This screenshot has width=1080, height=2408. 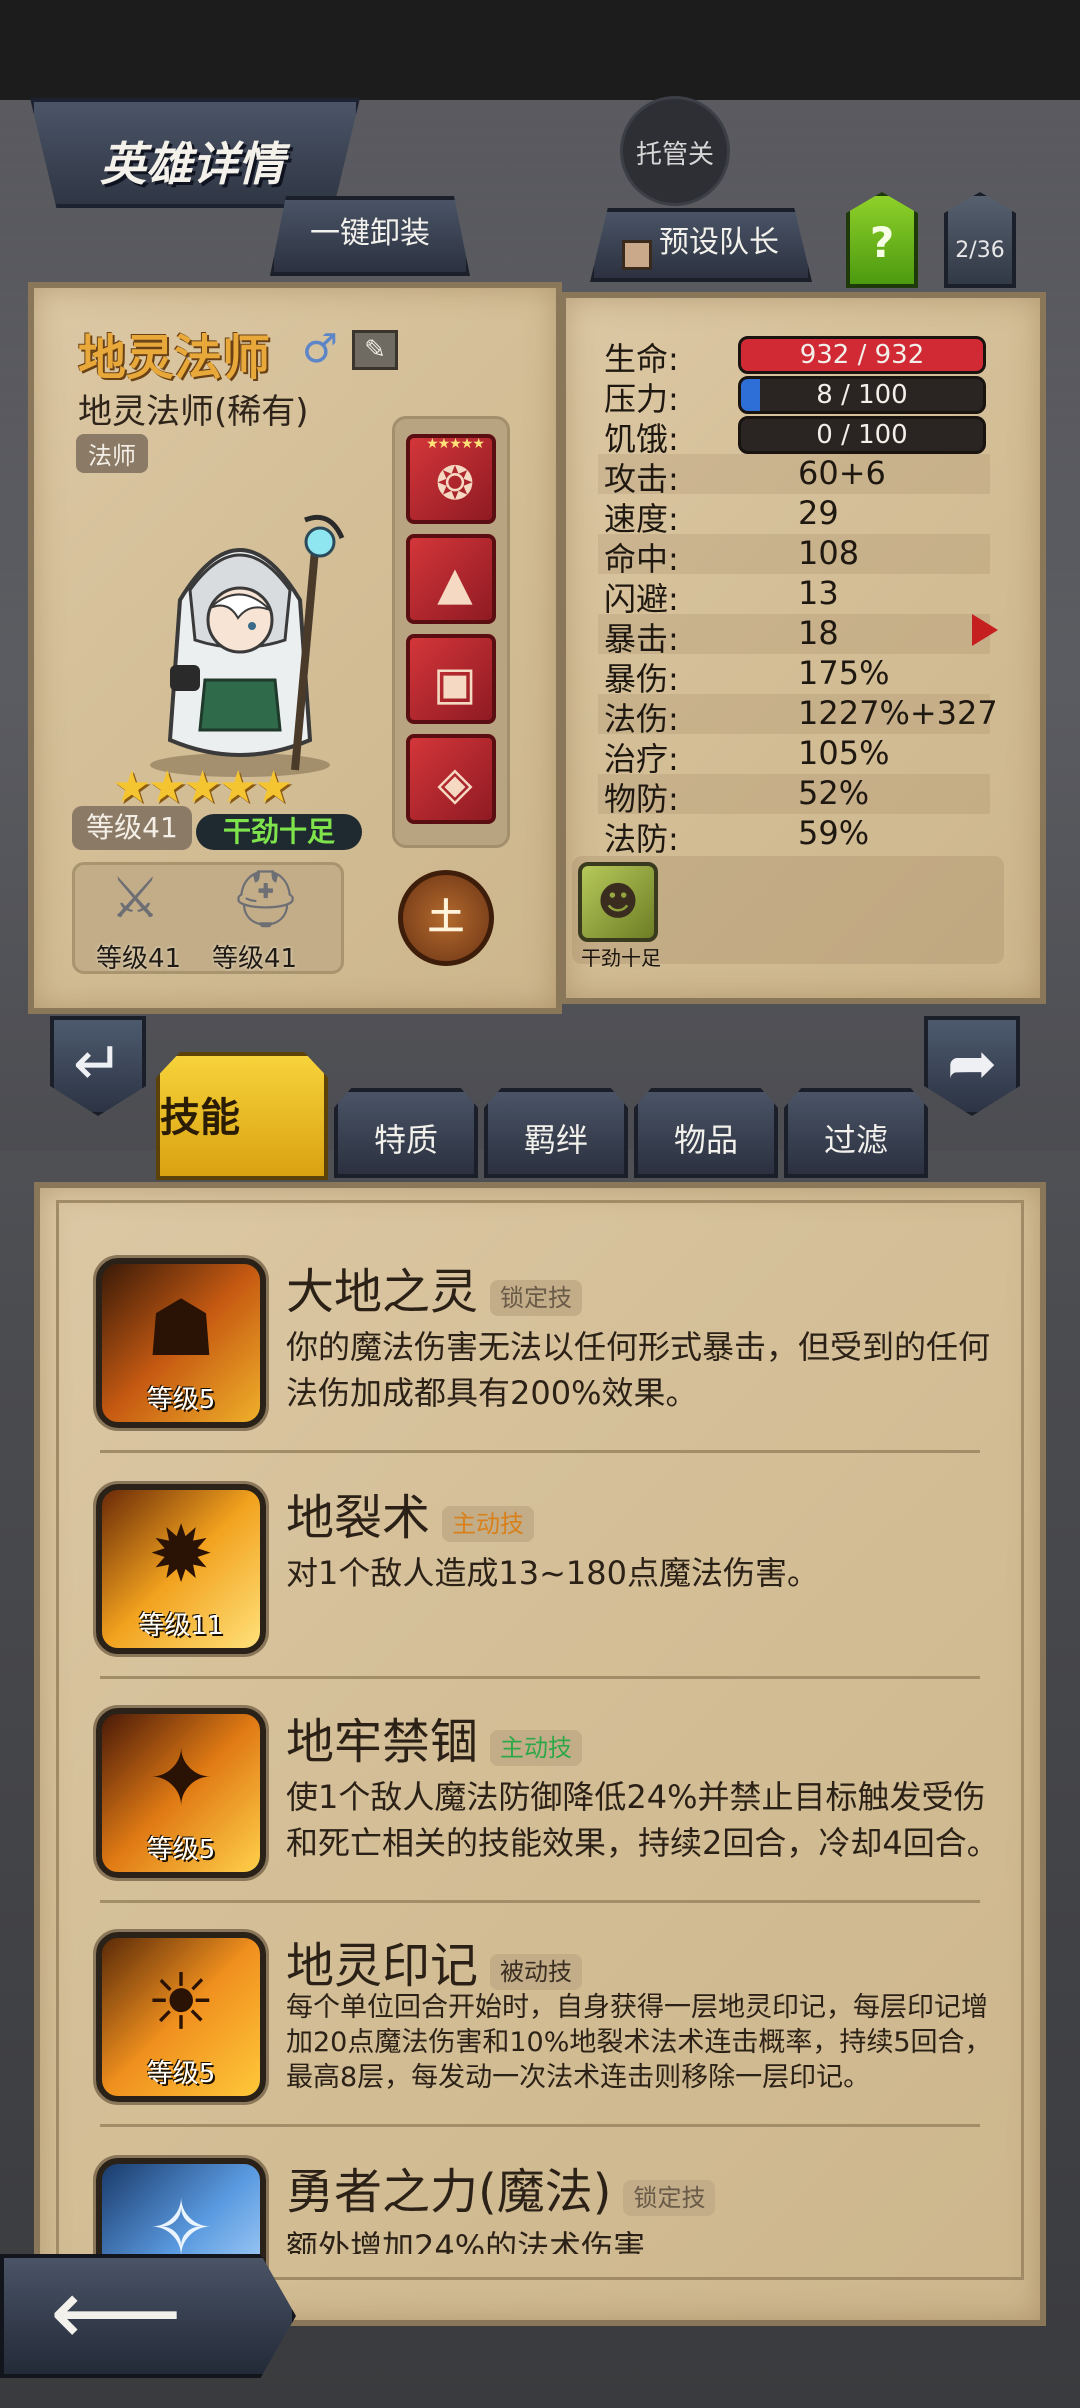 I want to click on stat-stress: 压力: 8 / 100, so click(x=794, y=396).